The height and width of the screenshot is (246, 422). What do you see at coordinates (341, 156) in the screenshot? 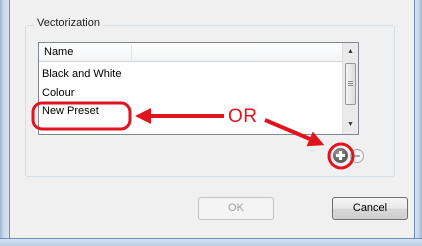
I see `highlight-add-button` at bounding box center [341, 156].